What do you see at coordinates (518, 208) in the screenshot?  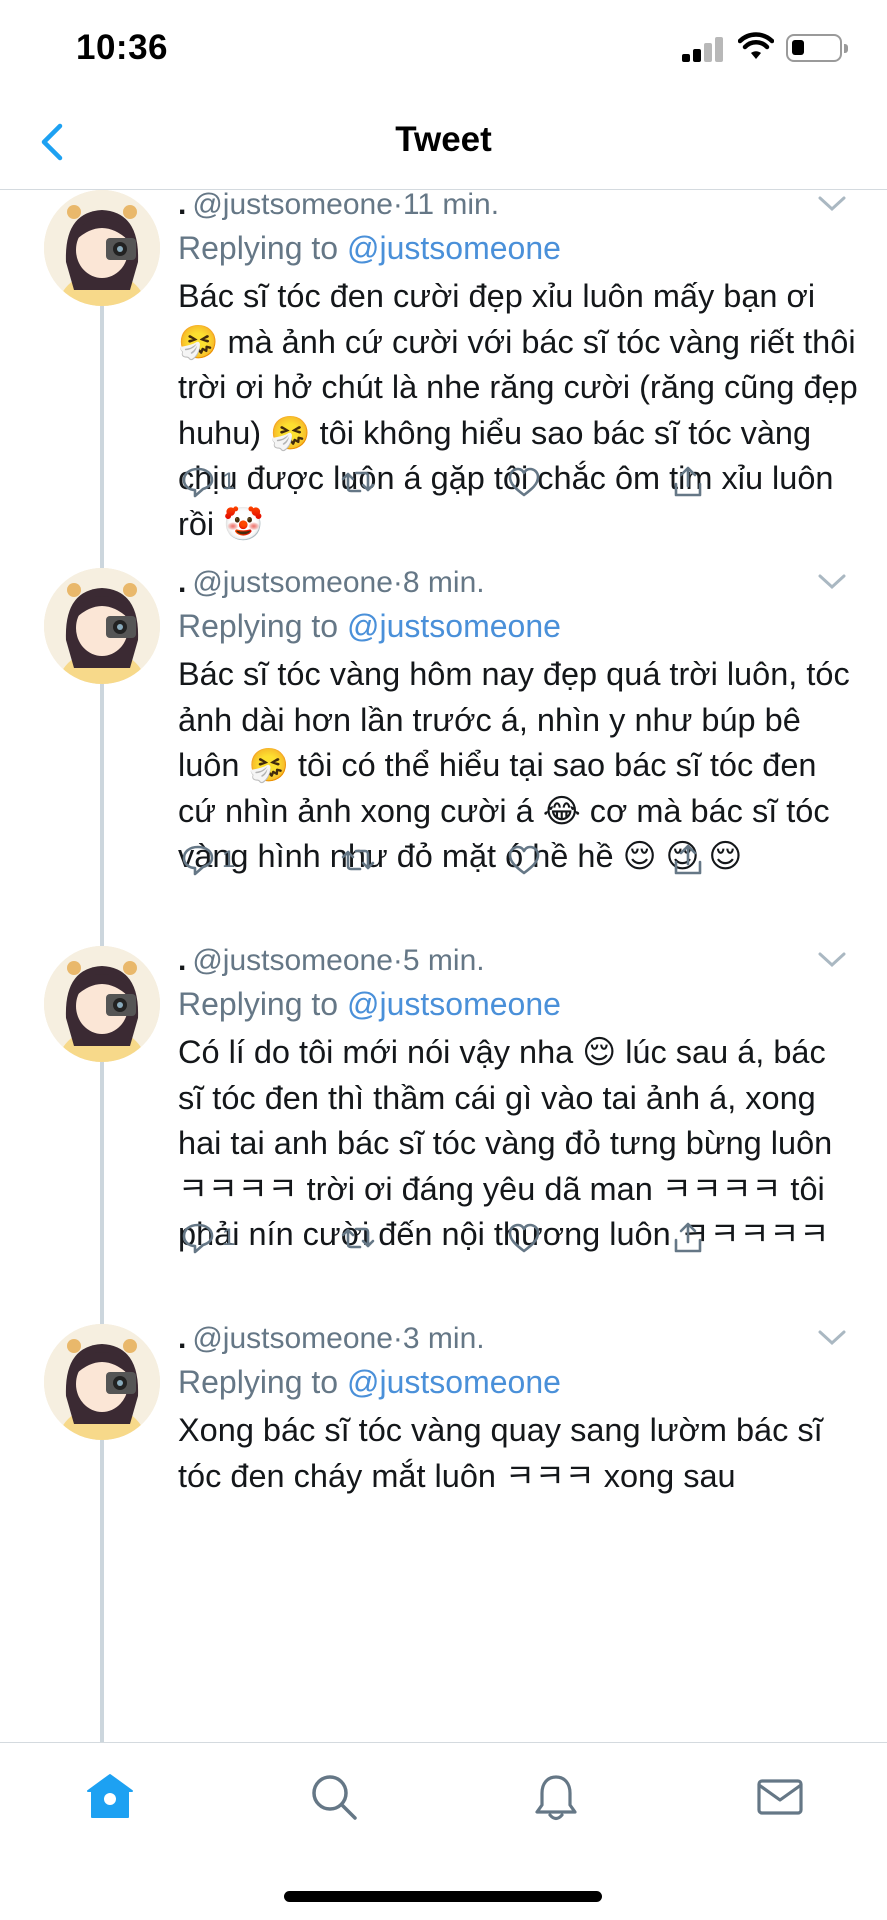 I see `tweet-meta: . @justsomeone·11 min.` at bounding box center [518, 208].